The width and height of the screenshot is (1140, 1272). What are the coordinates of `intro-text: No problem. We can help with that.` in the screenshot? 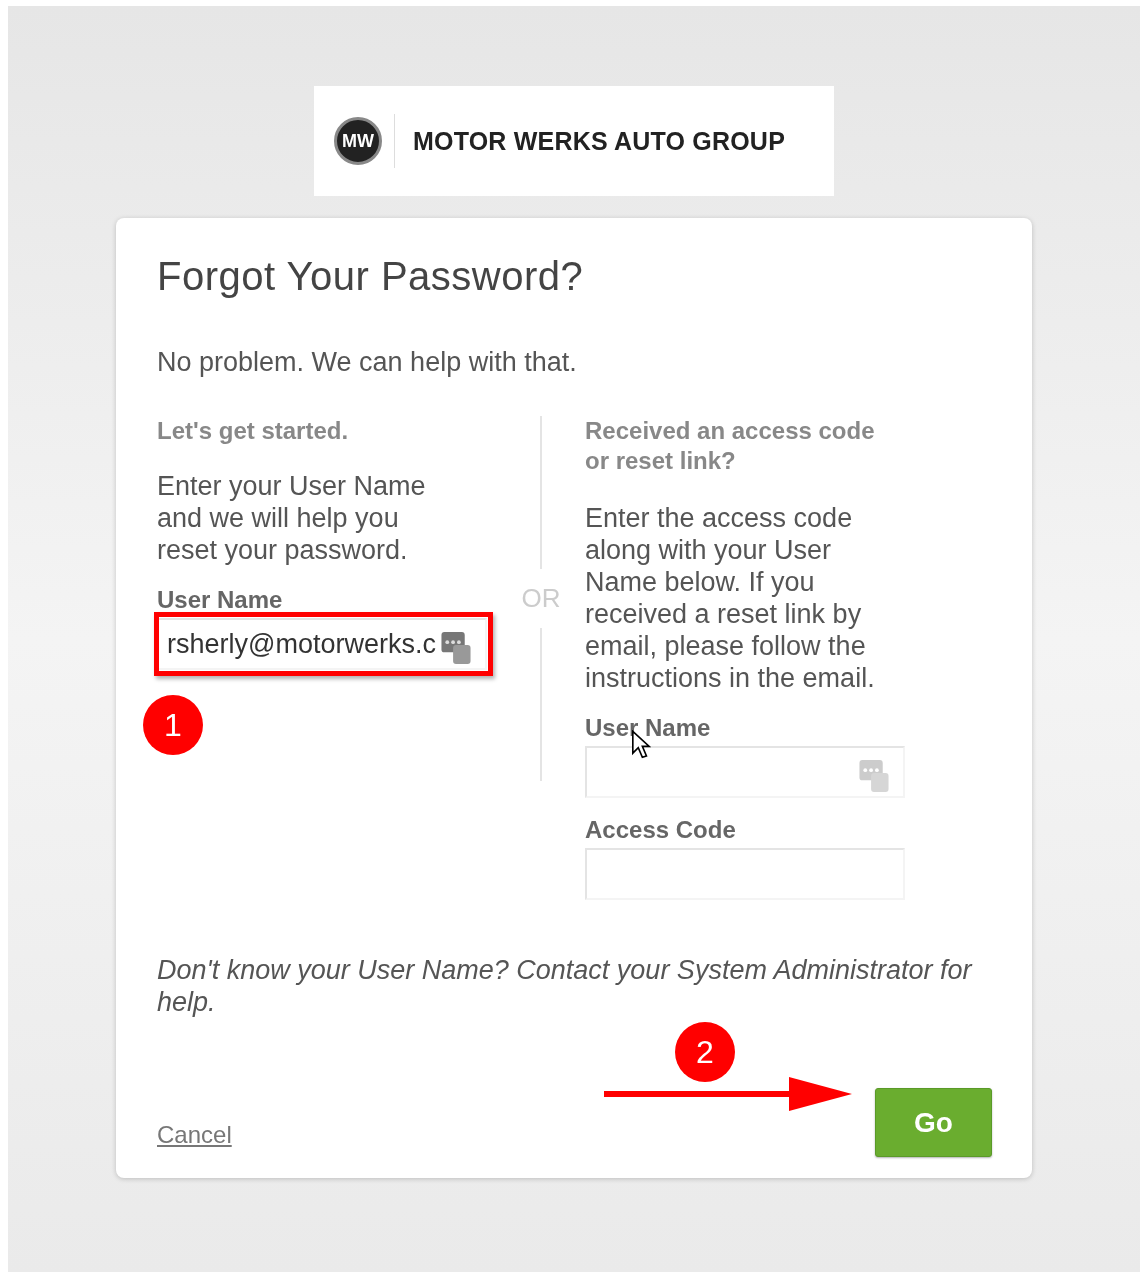 It's located at (367, 362).